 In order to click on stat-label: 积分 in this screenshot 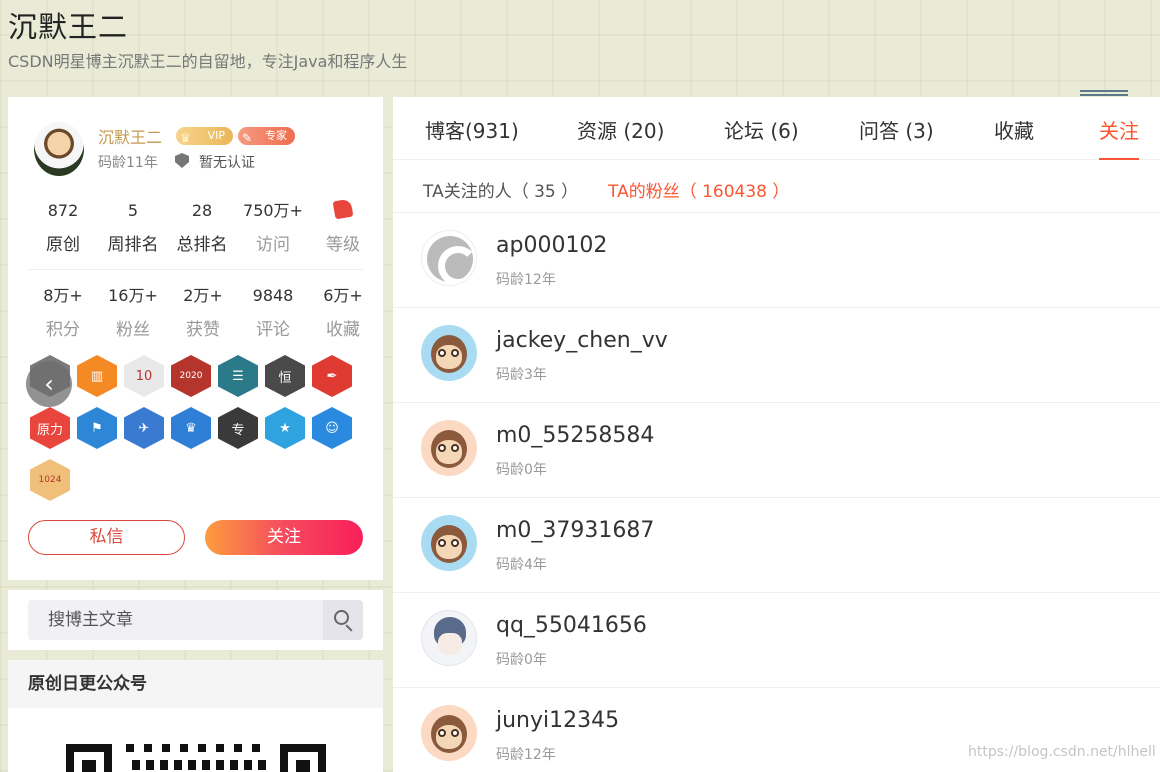, I will do `click(63, 330)`.